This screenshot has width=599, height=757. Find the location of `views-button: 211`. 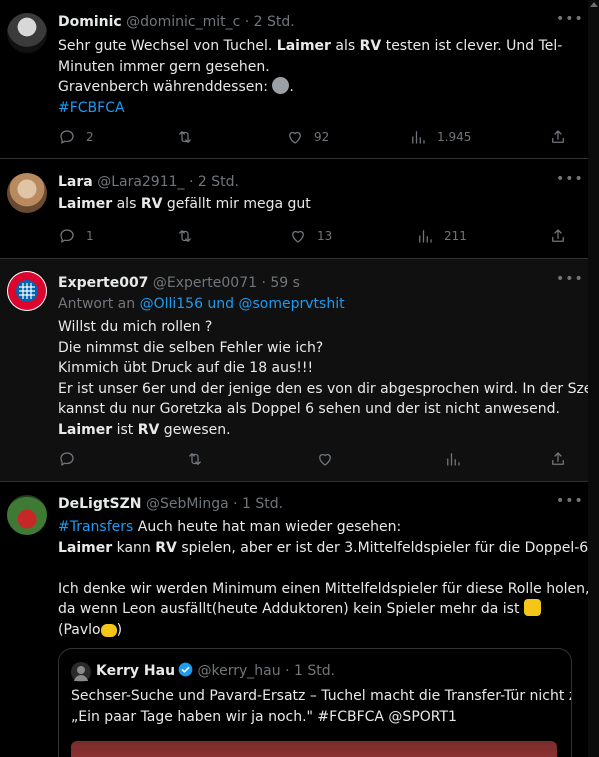

views-button: 211 is located at coordinates (441, 236).